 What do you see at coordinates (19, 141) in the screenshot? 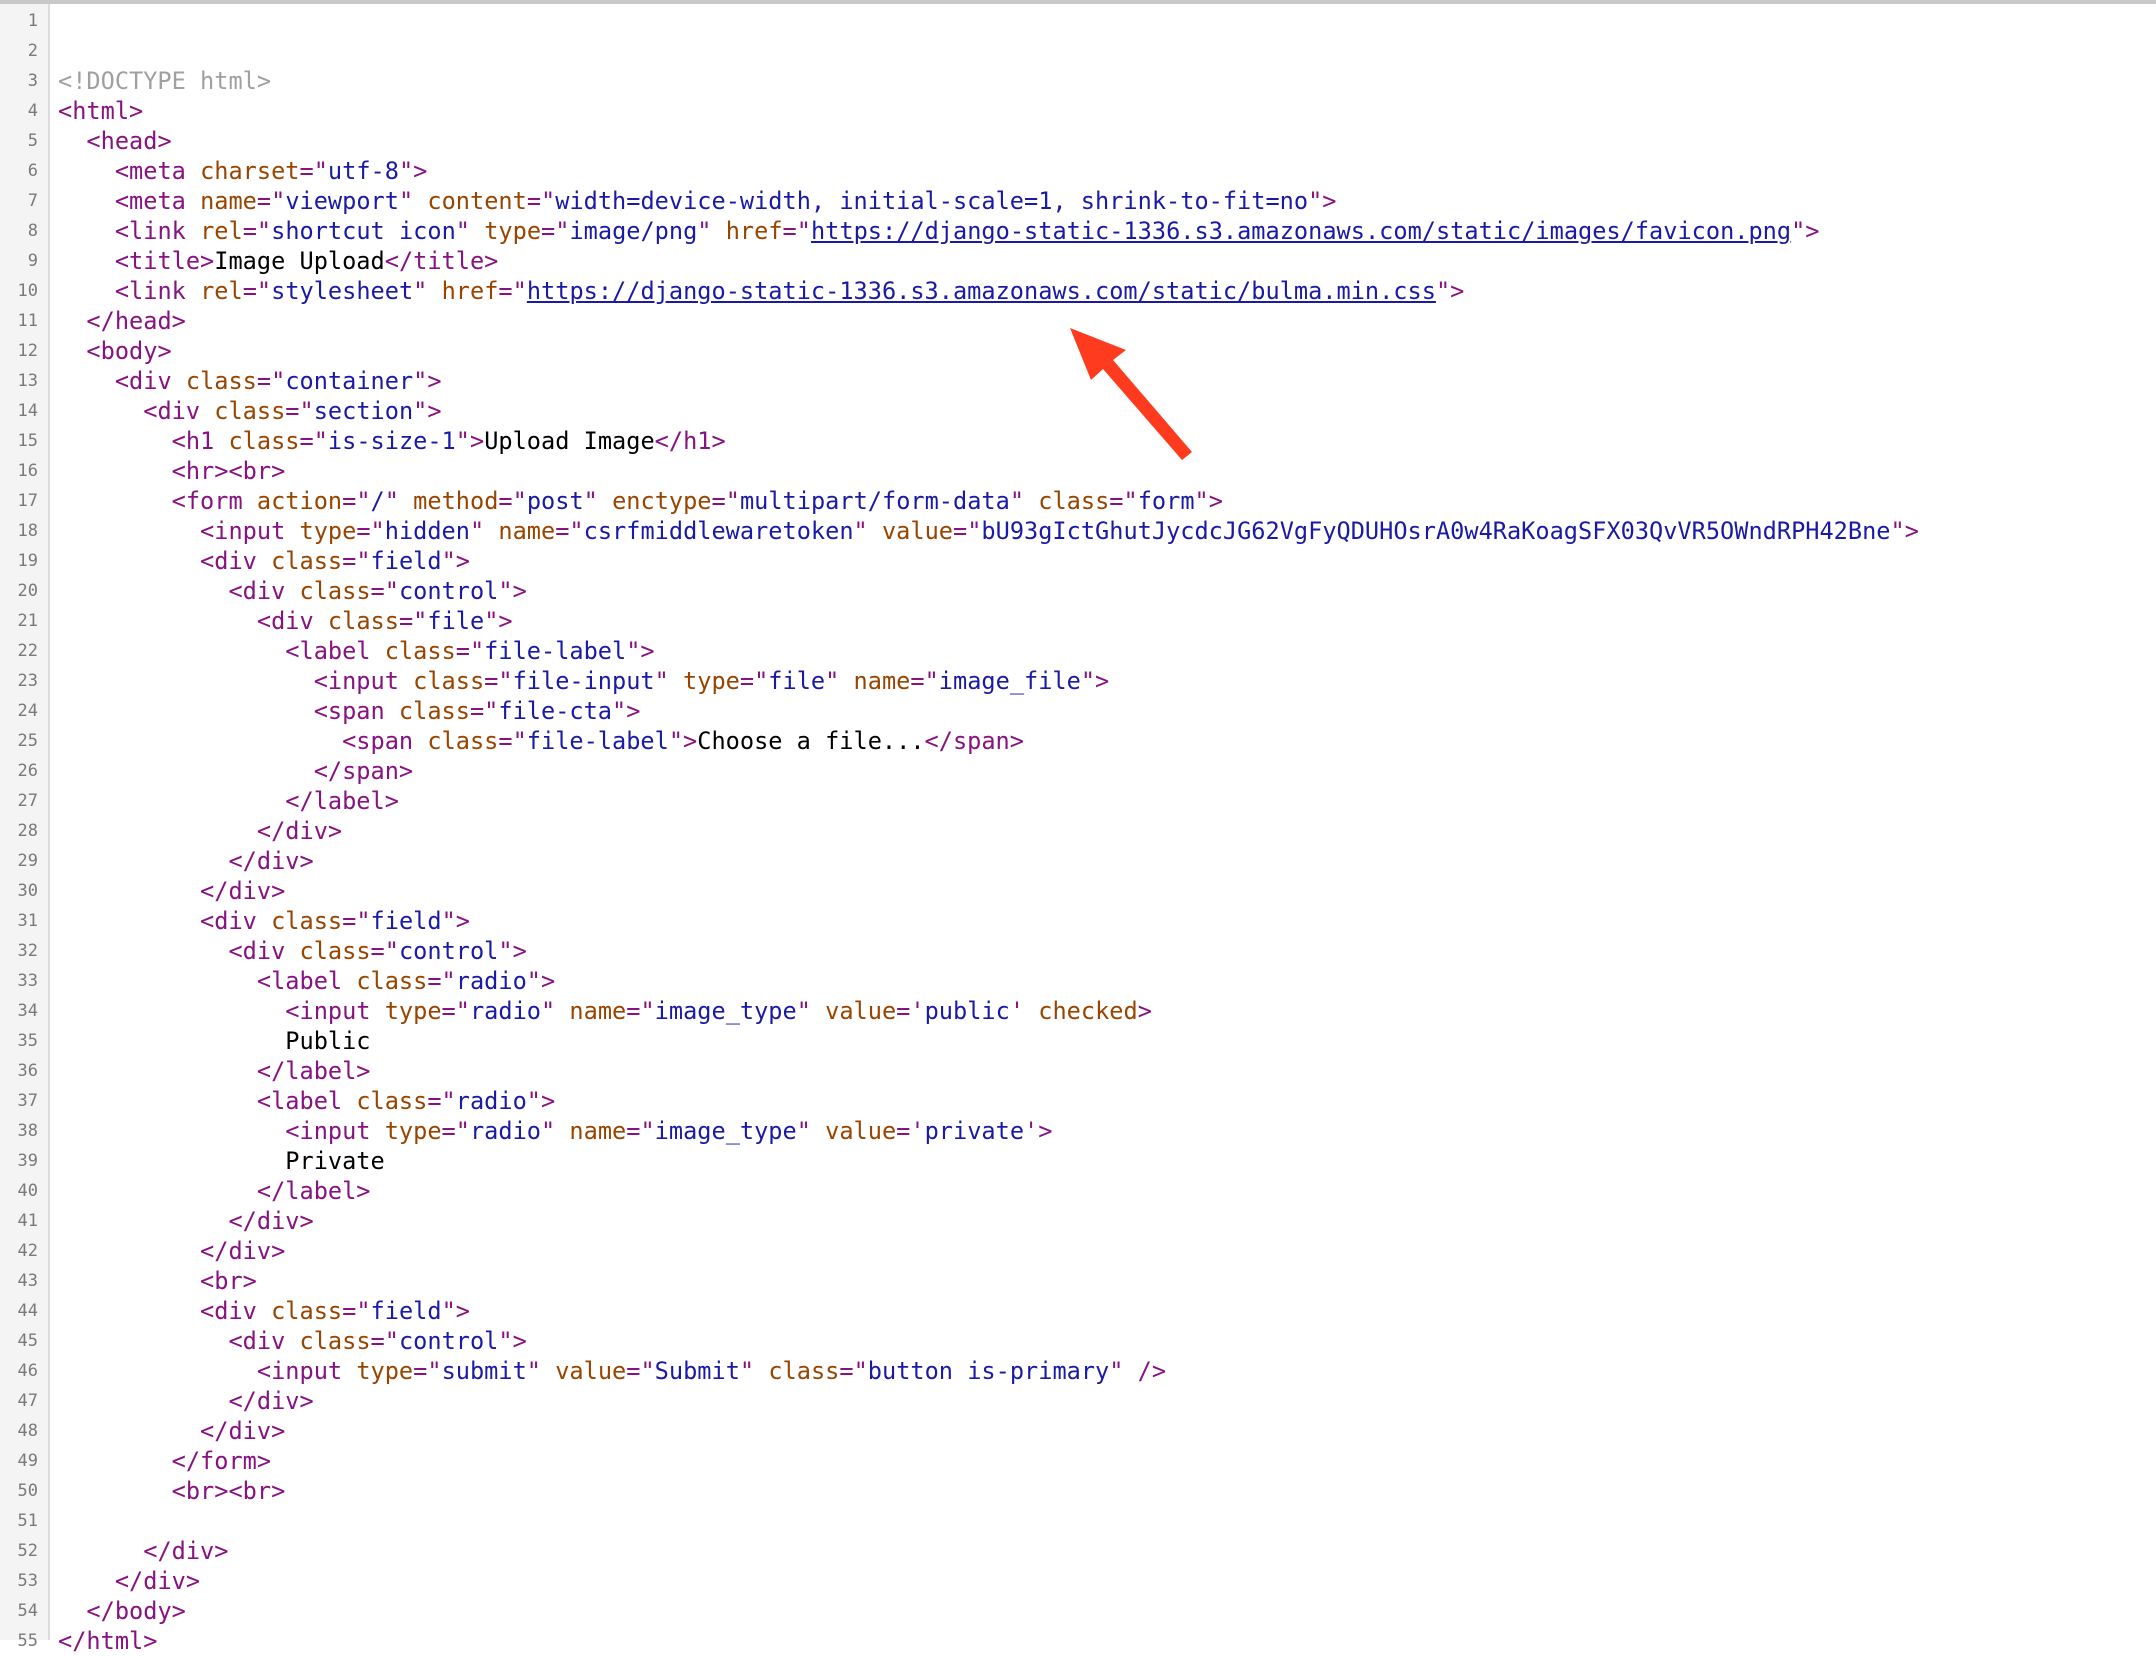
I see `line-number: 5` at bounding box center [19, 141].